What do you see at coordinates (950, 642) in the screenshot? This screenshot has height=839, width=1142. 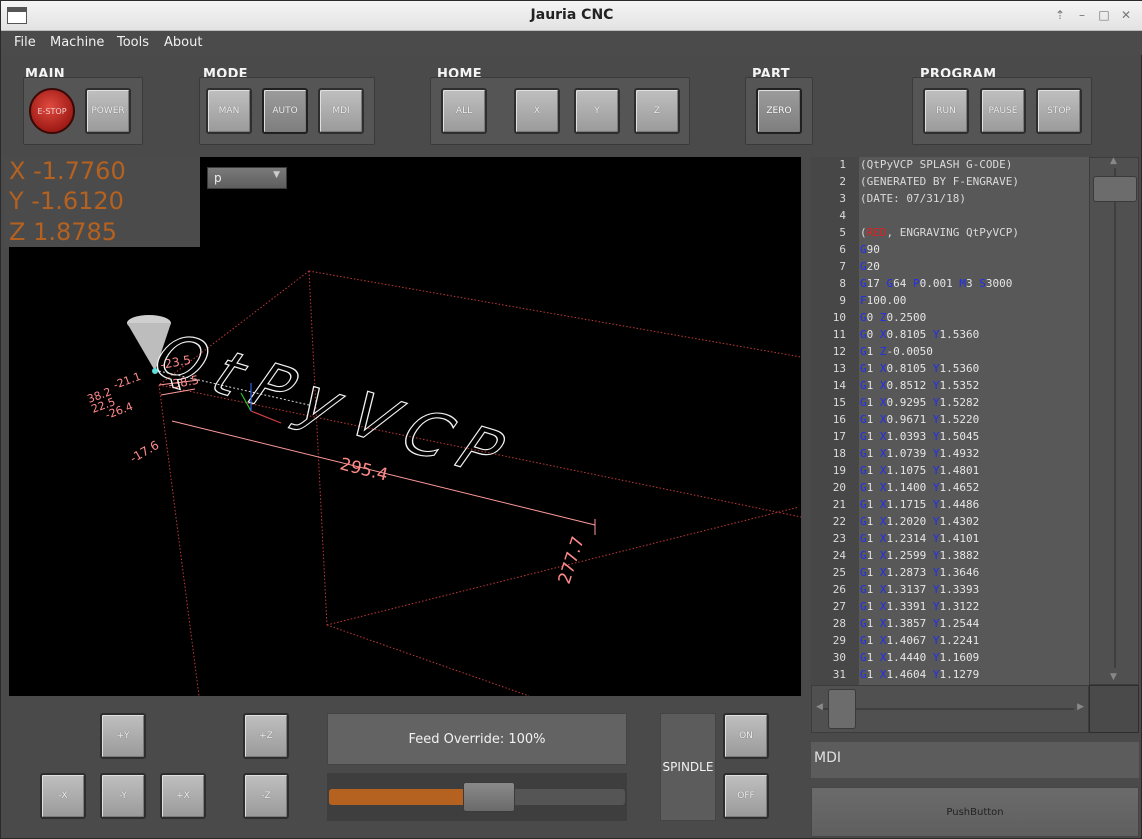 I see `gcode-line: 29 G1 X1.4067 Y1.2241` at bounding box center [950, 642].